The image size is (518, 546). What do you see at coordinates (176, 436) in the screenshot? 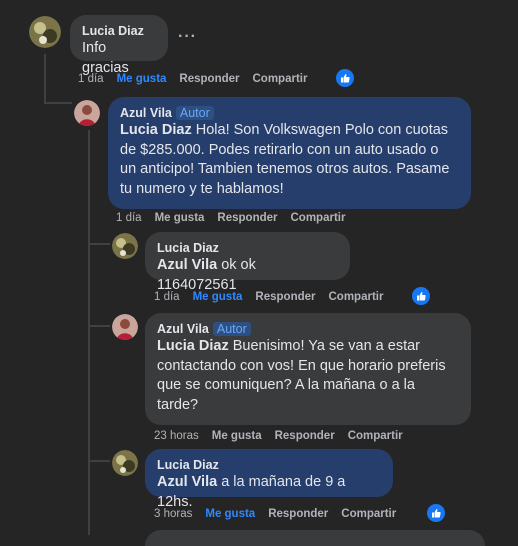
I see `comment-time: 23 horas` at bounding box center [176, 436].